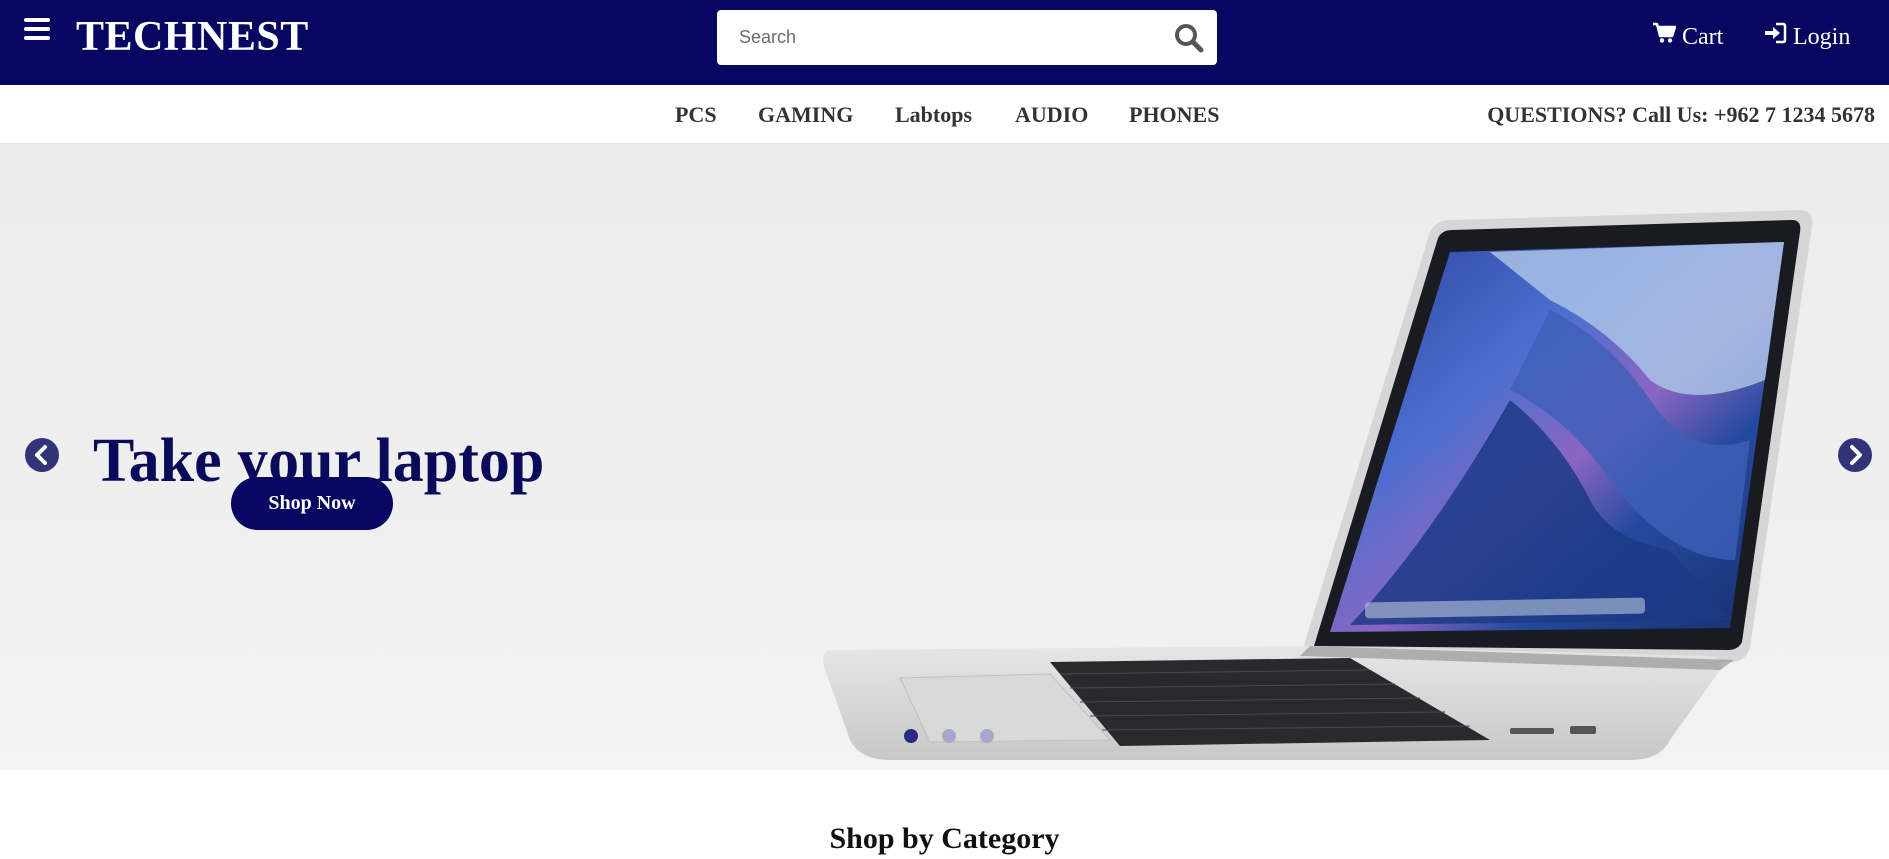 Image resolution: width=1889 pixels, height=859 pixels. I want to click on login-link: Login, so click(1806, 37).